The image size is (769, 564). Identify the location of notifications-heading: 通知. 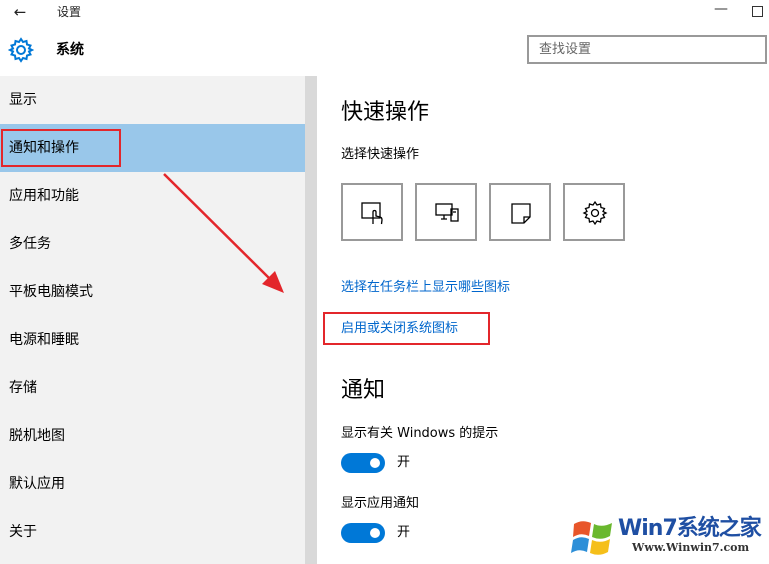
(363, 390).